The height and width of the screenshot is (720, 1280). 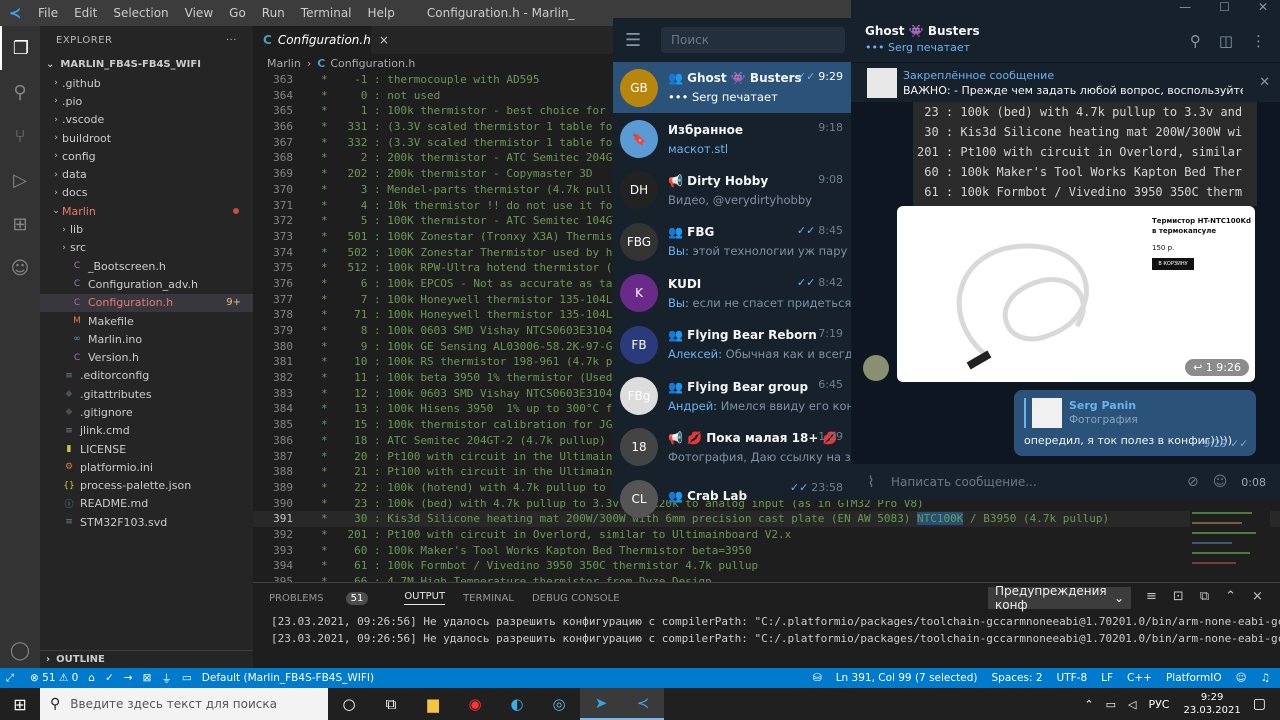 I want to click on tree-item: C Configuration_adv.h, so click(x=146, y=284).